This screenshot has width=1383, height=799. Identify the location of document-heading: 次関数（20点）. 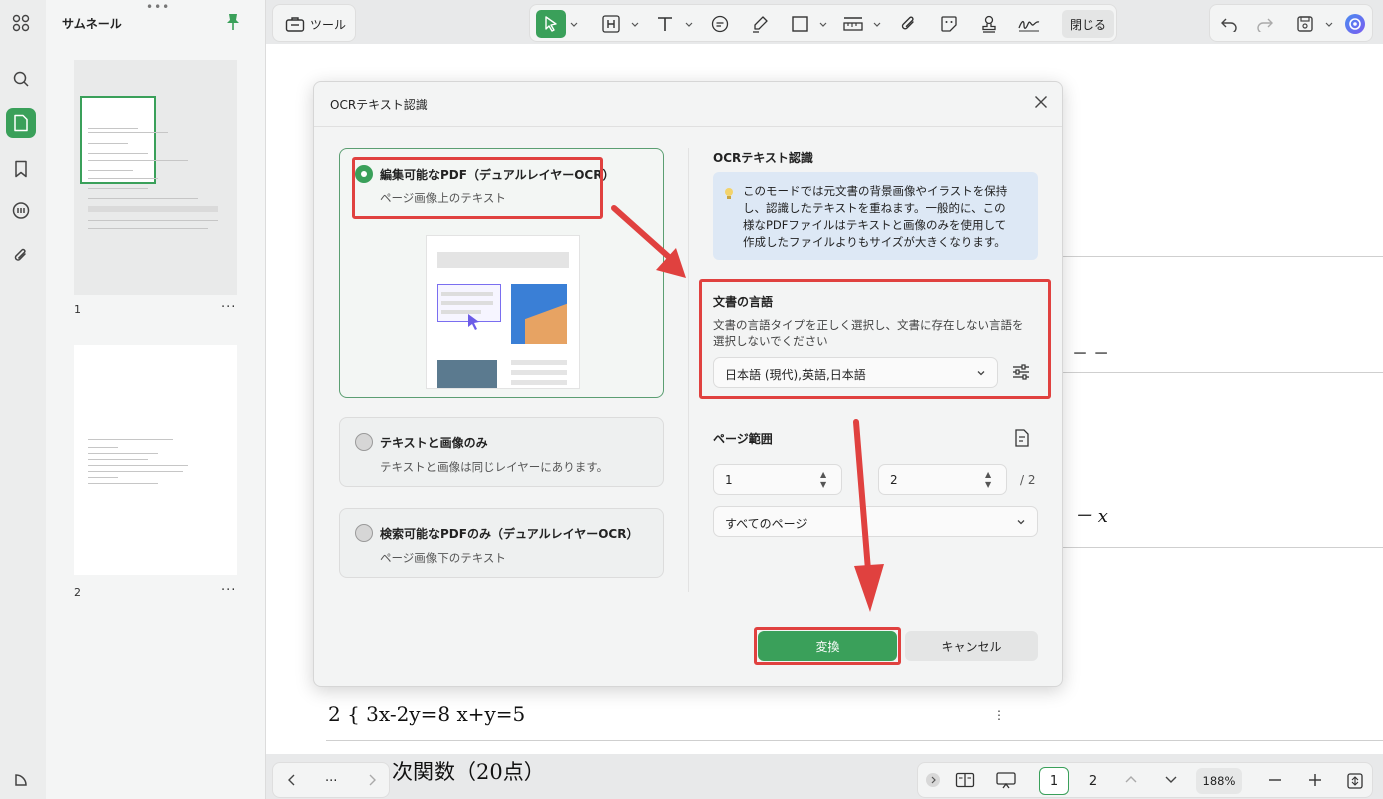
(468, 772).